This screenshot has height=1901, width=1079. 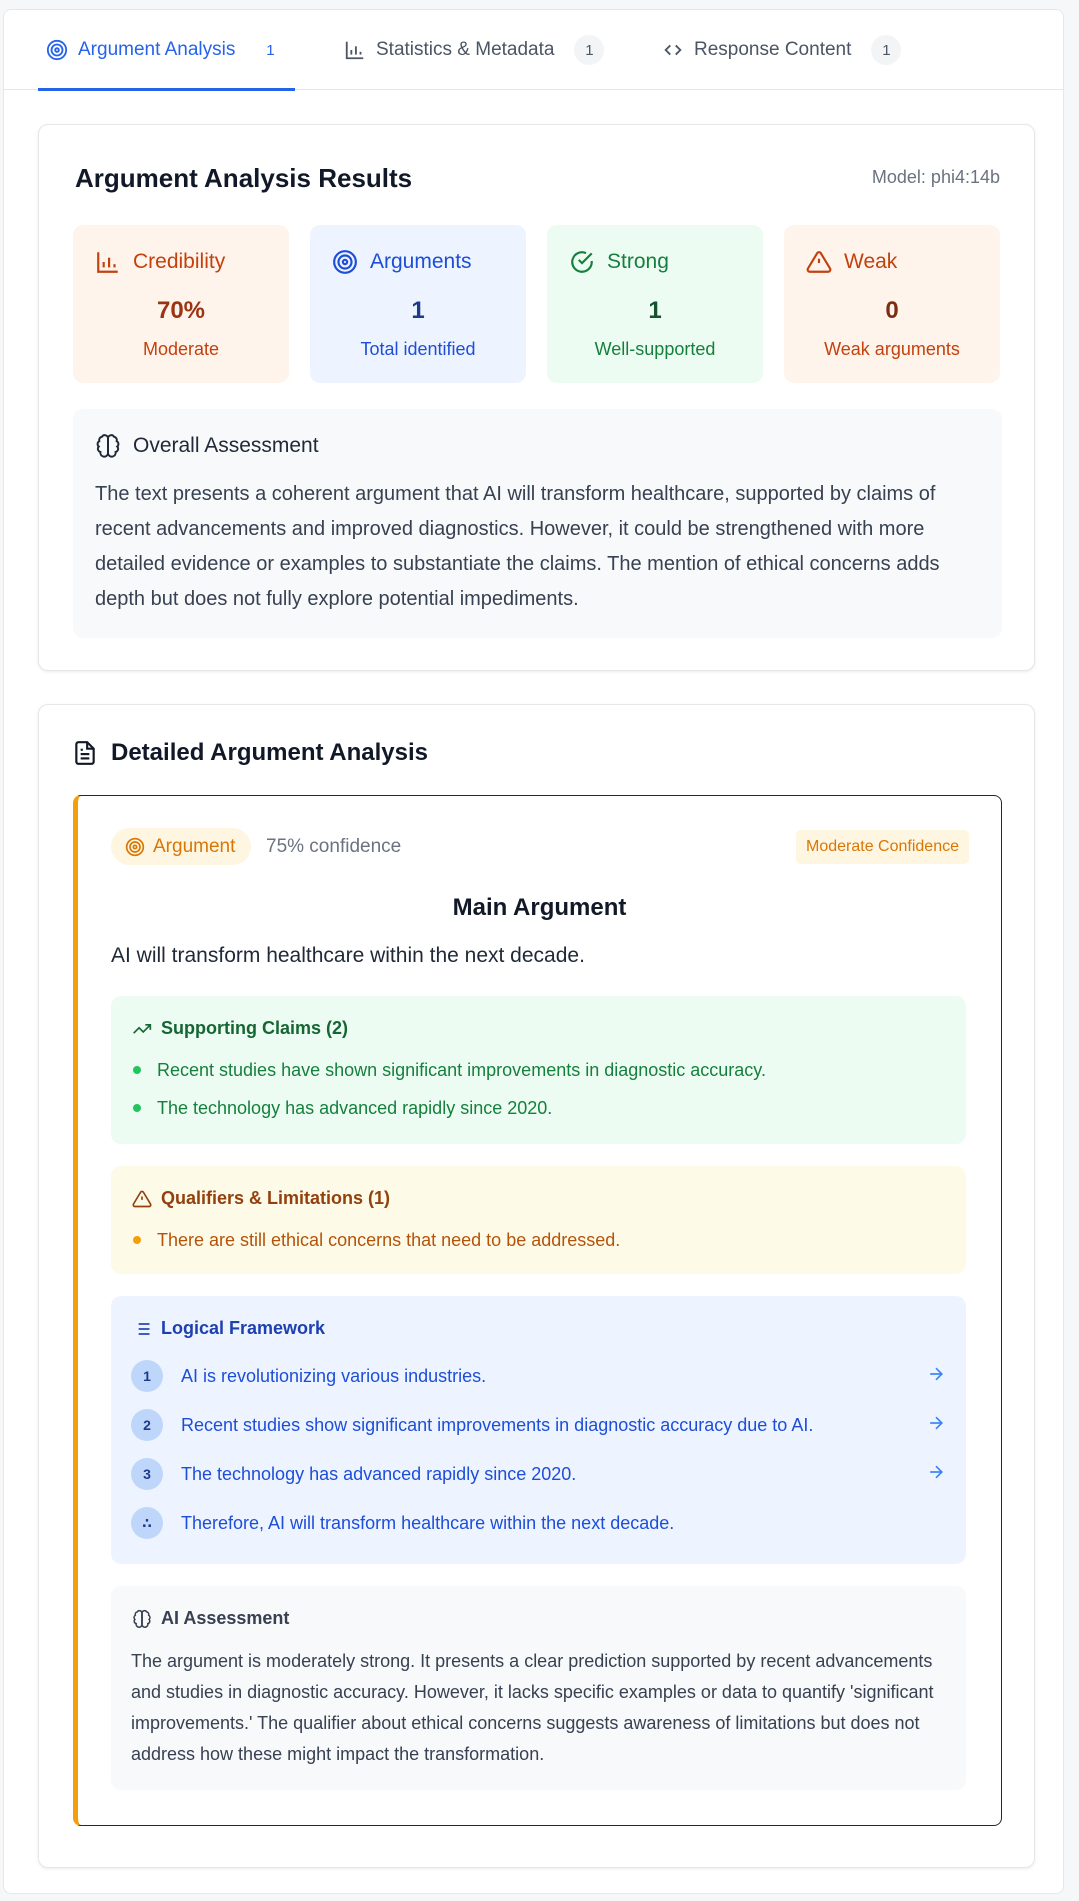 What do you see at coordinates (142, 1328) in the screenshot?
I see `list-icon` at bounding box center [142, 1328].